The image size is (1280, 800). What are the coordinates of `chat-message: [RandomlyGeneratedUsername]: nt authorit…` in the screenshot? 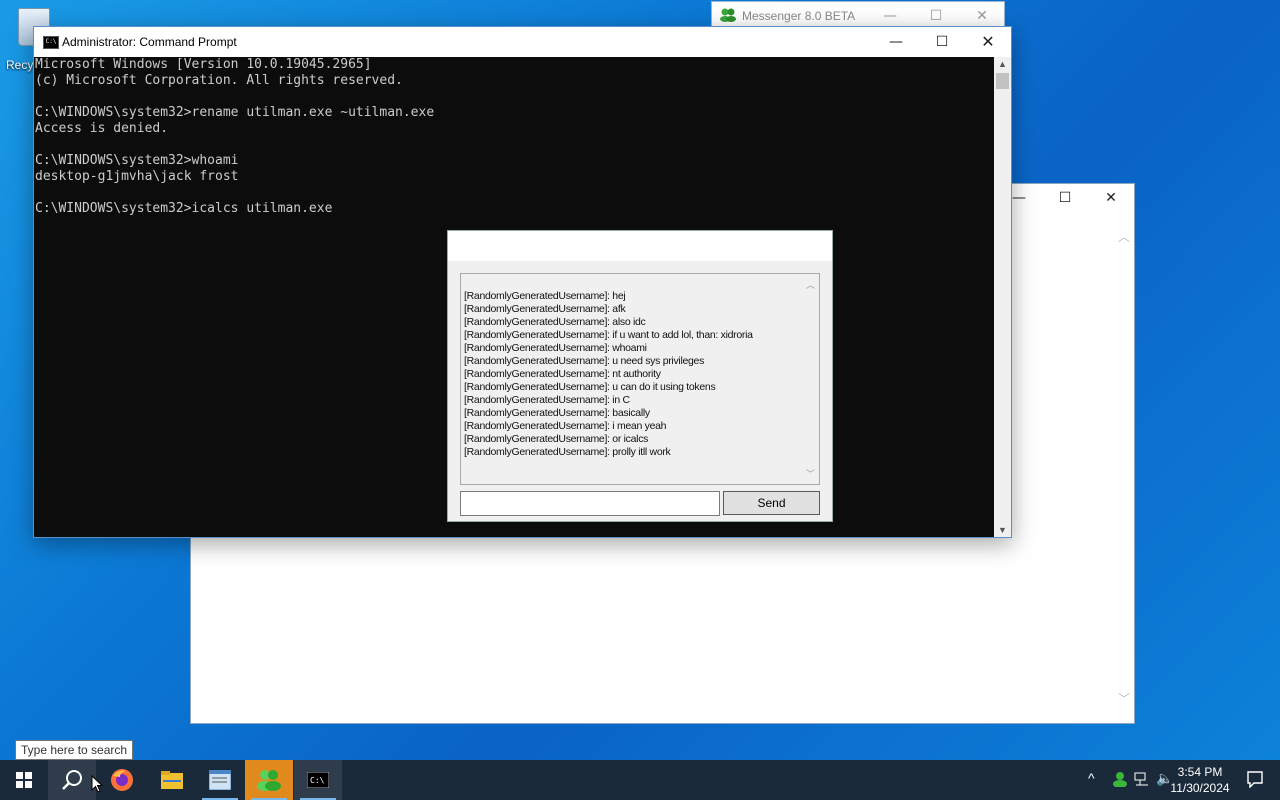 It's located at (562, 374).